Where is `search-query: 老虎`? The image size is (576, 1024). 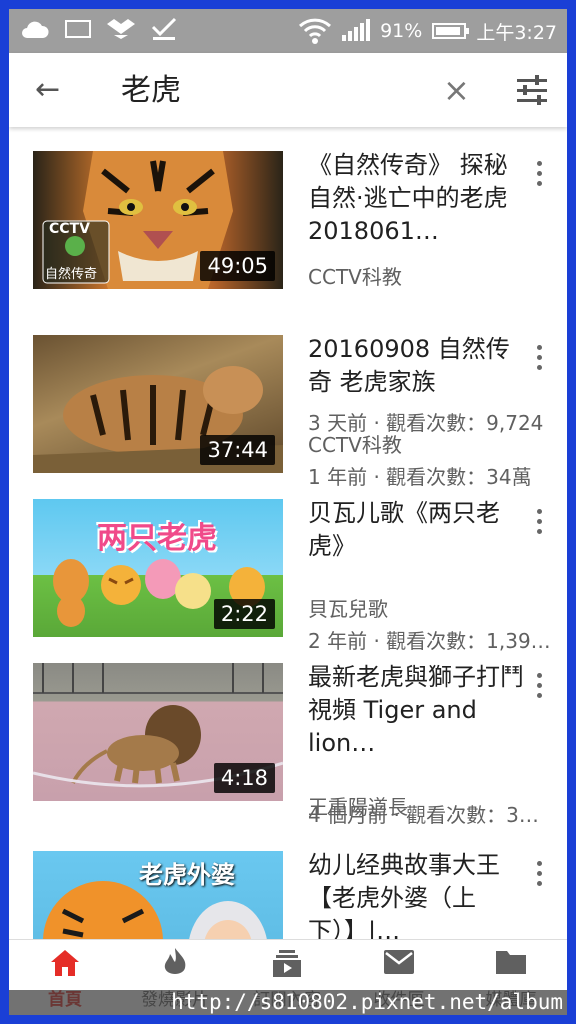 search-query: 老虎 is located at coordinates (151, 91).